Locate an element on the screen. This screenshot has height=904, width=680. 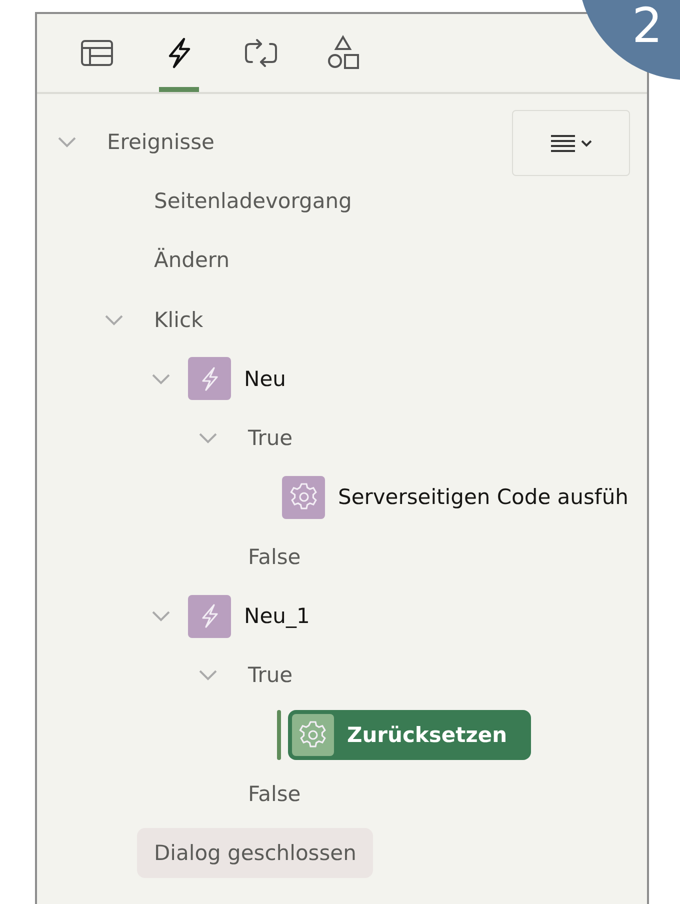
tree-item-label: Ändern is located at coordinates (192, 260).